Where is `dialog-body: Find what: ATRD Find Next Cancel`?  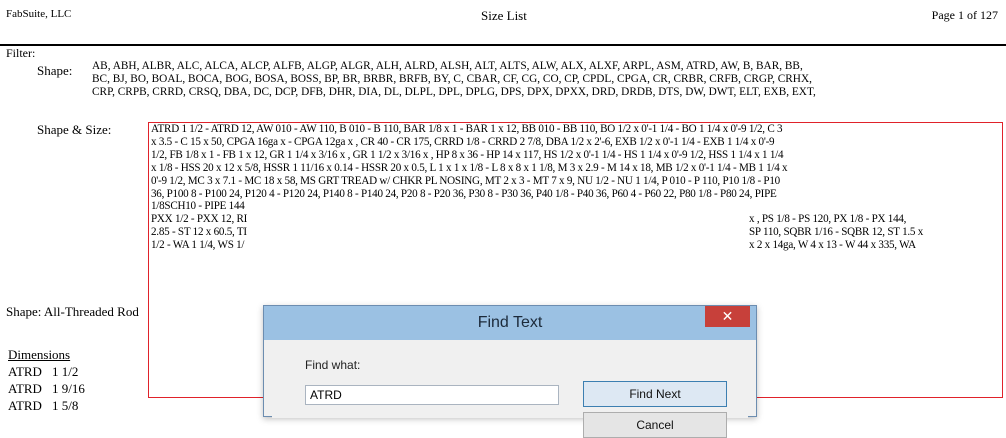 dialog-body: Find what: ATRD Find Next Cancel is located at coordinates (510, 389).